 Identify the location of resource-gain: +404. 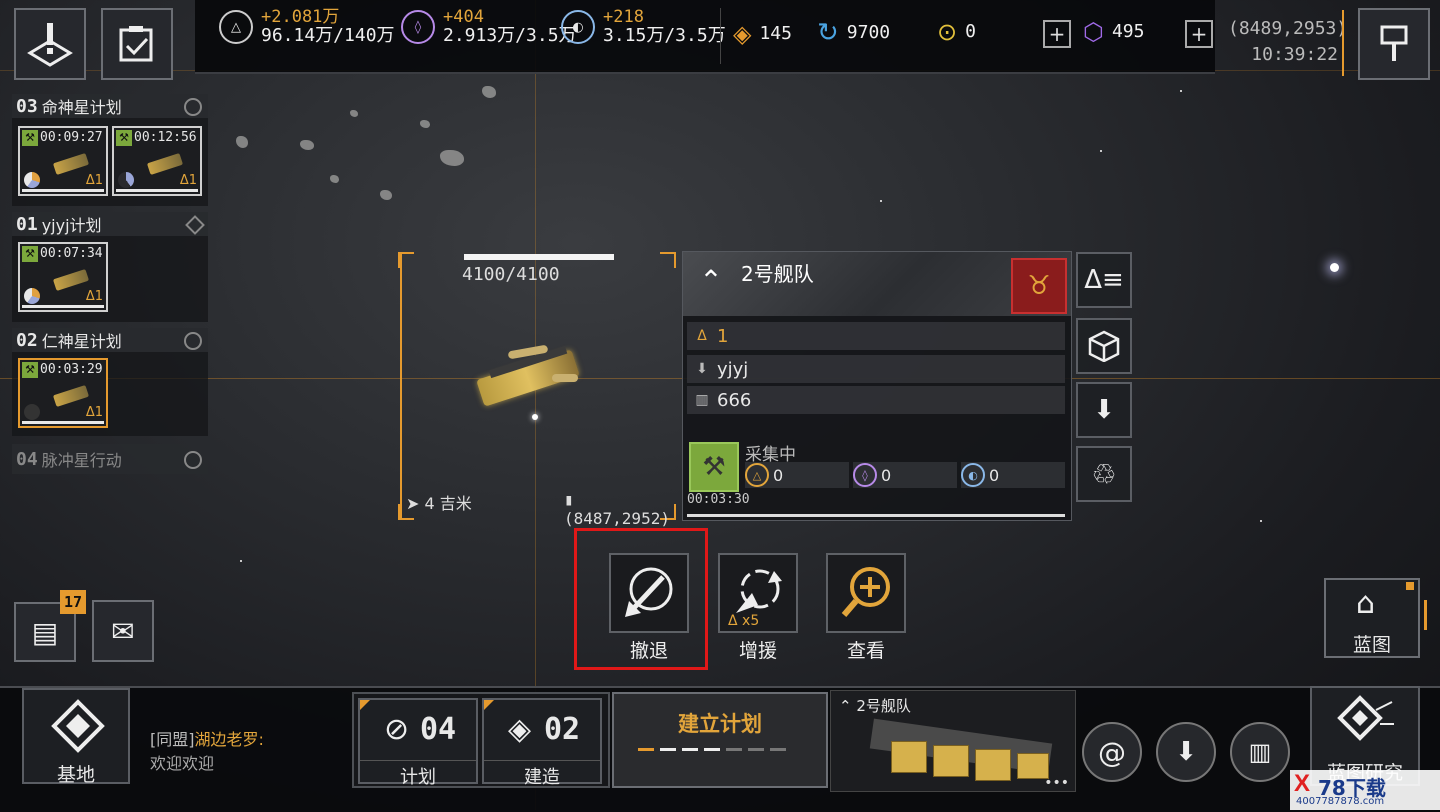
(463, 17).